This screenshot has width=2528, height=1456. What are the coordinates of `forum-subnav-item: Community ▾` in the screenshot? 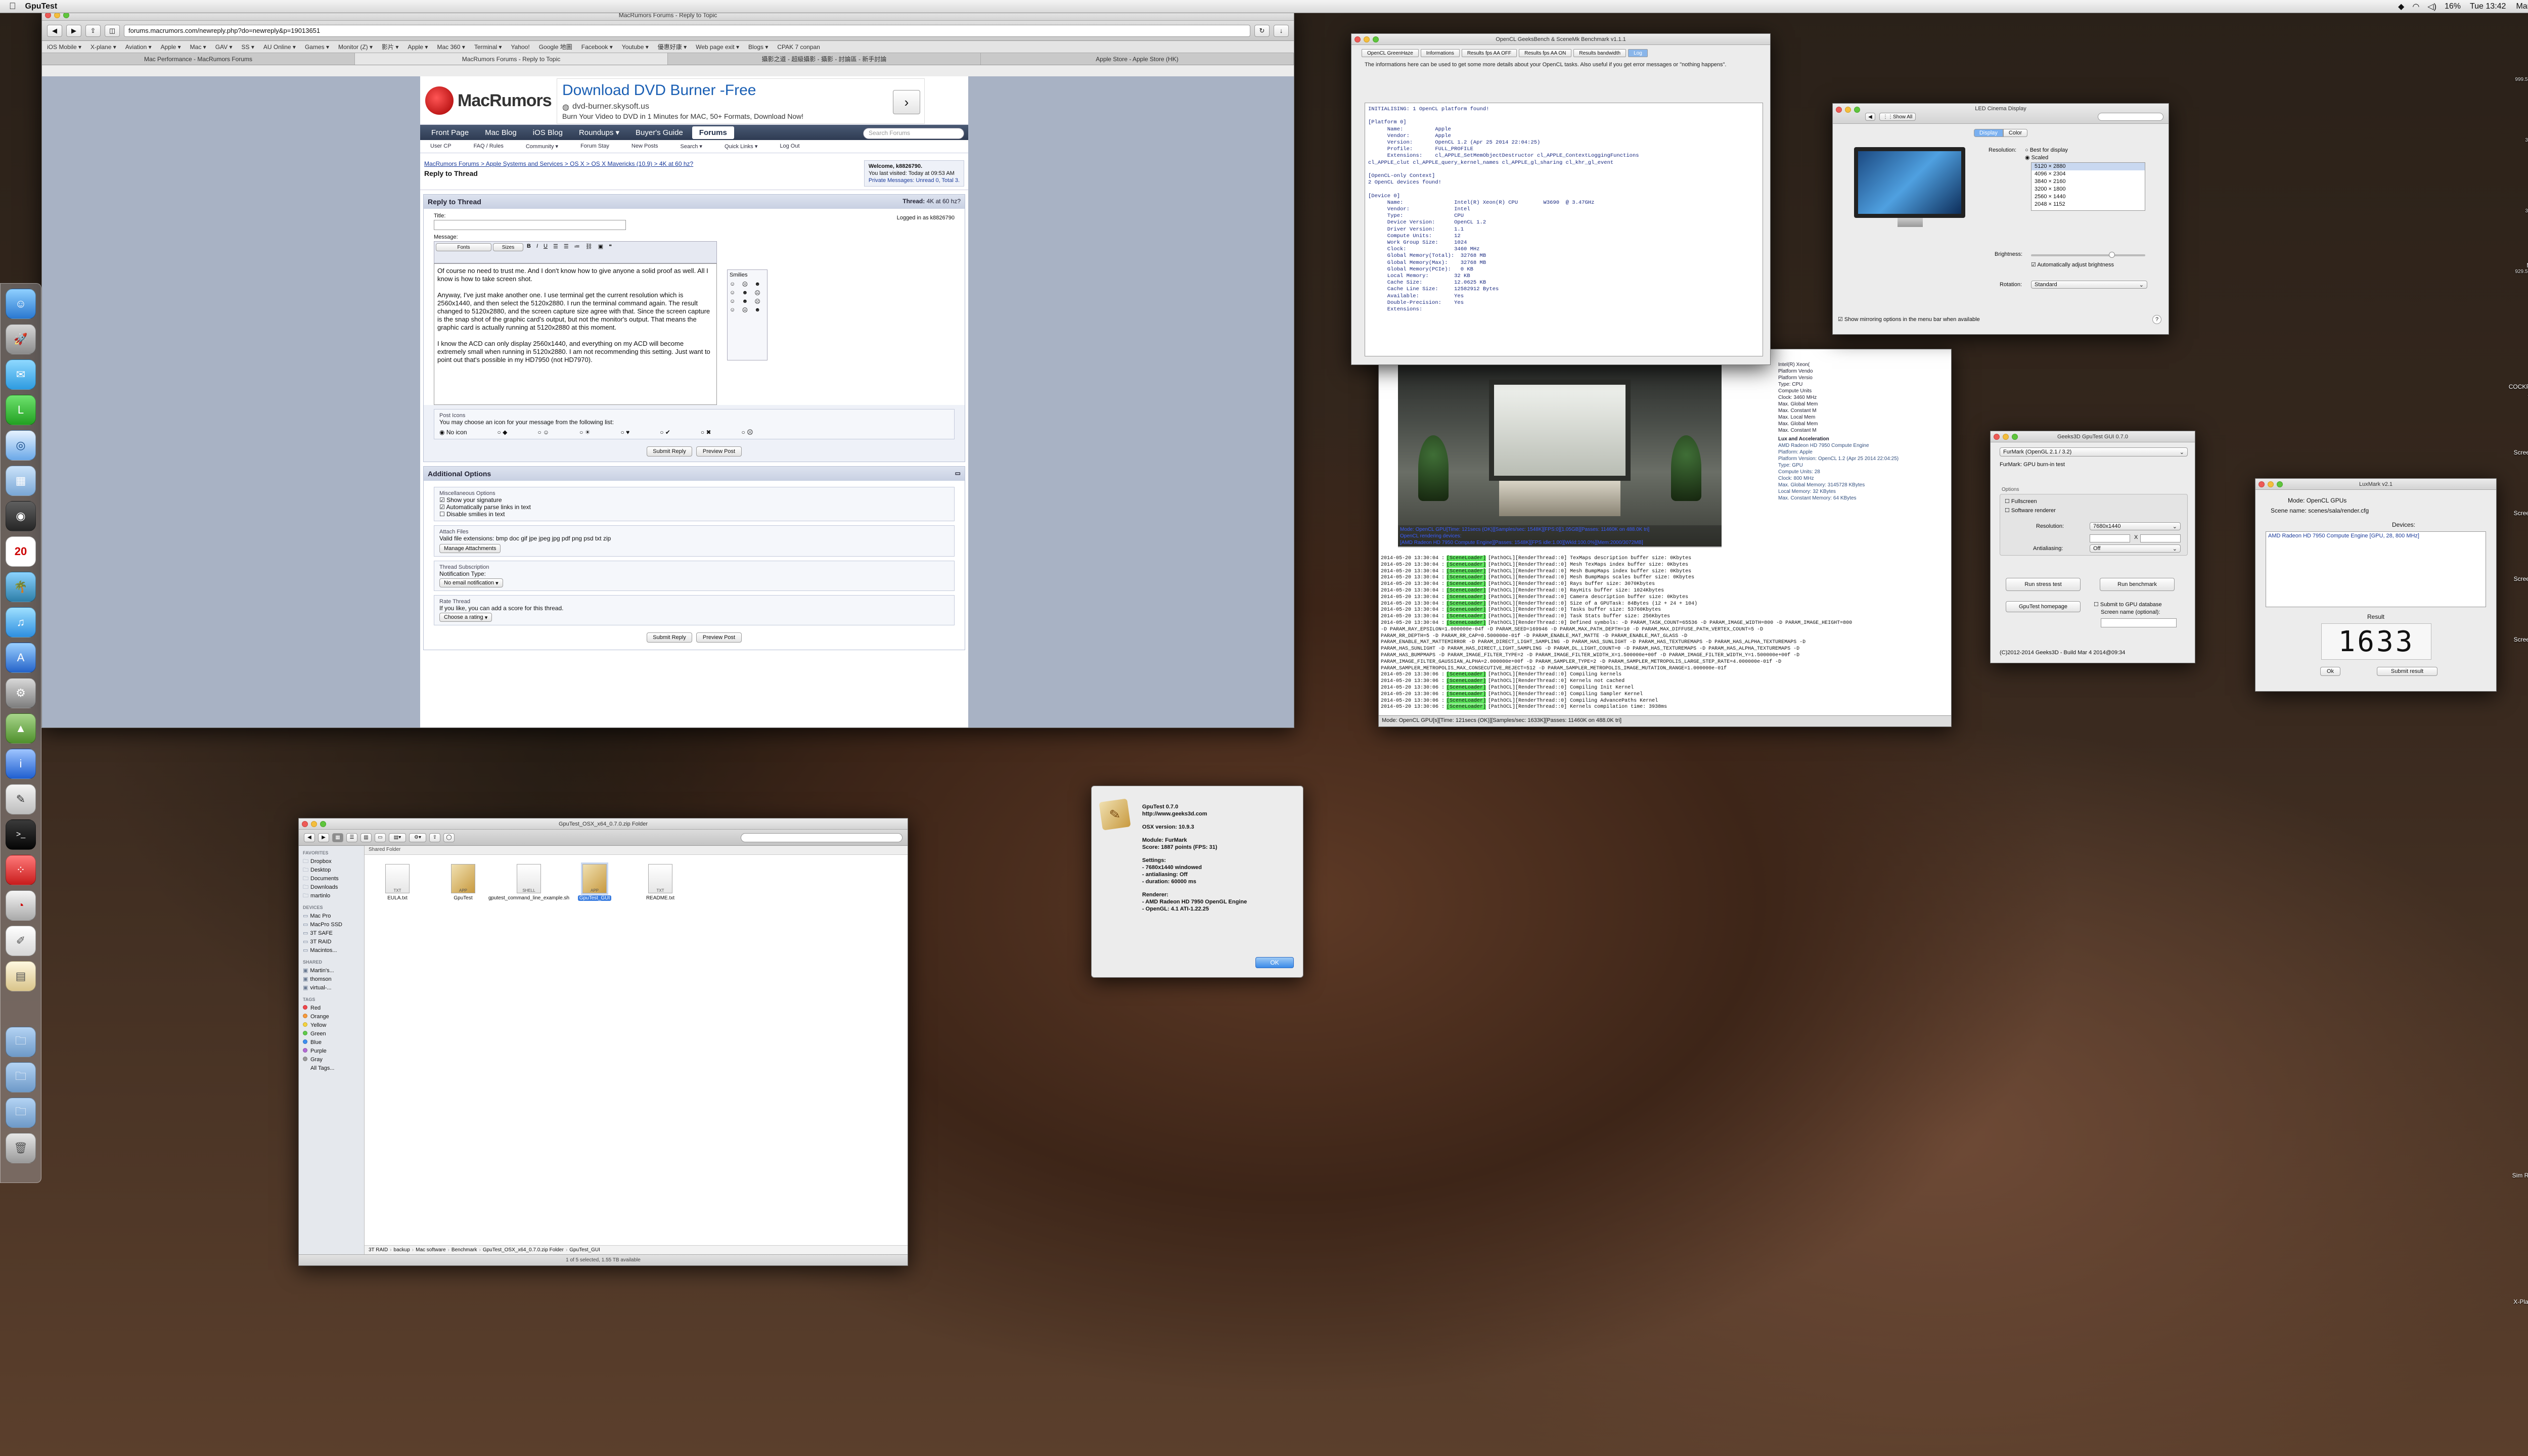 It's located at (542, 146).